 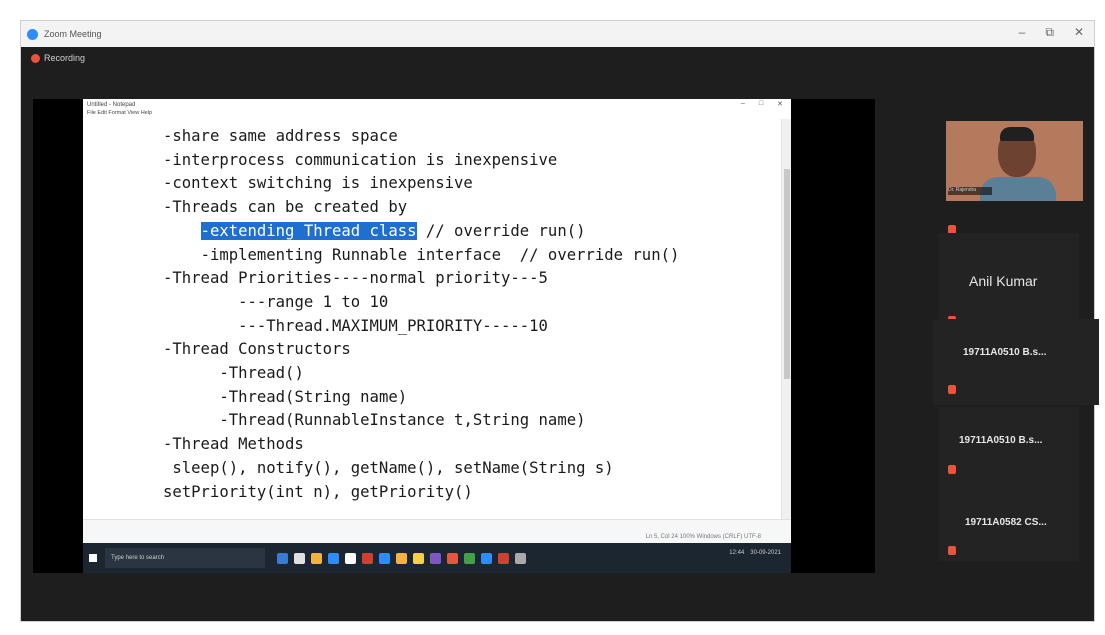 I want to click on notepad-scrollbar, so click(x=786, y=319).